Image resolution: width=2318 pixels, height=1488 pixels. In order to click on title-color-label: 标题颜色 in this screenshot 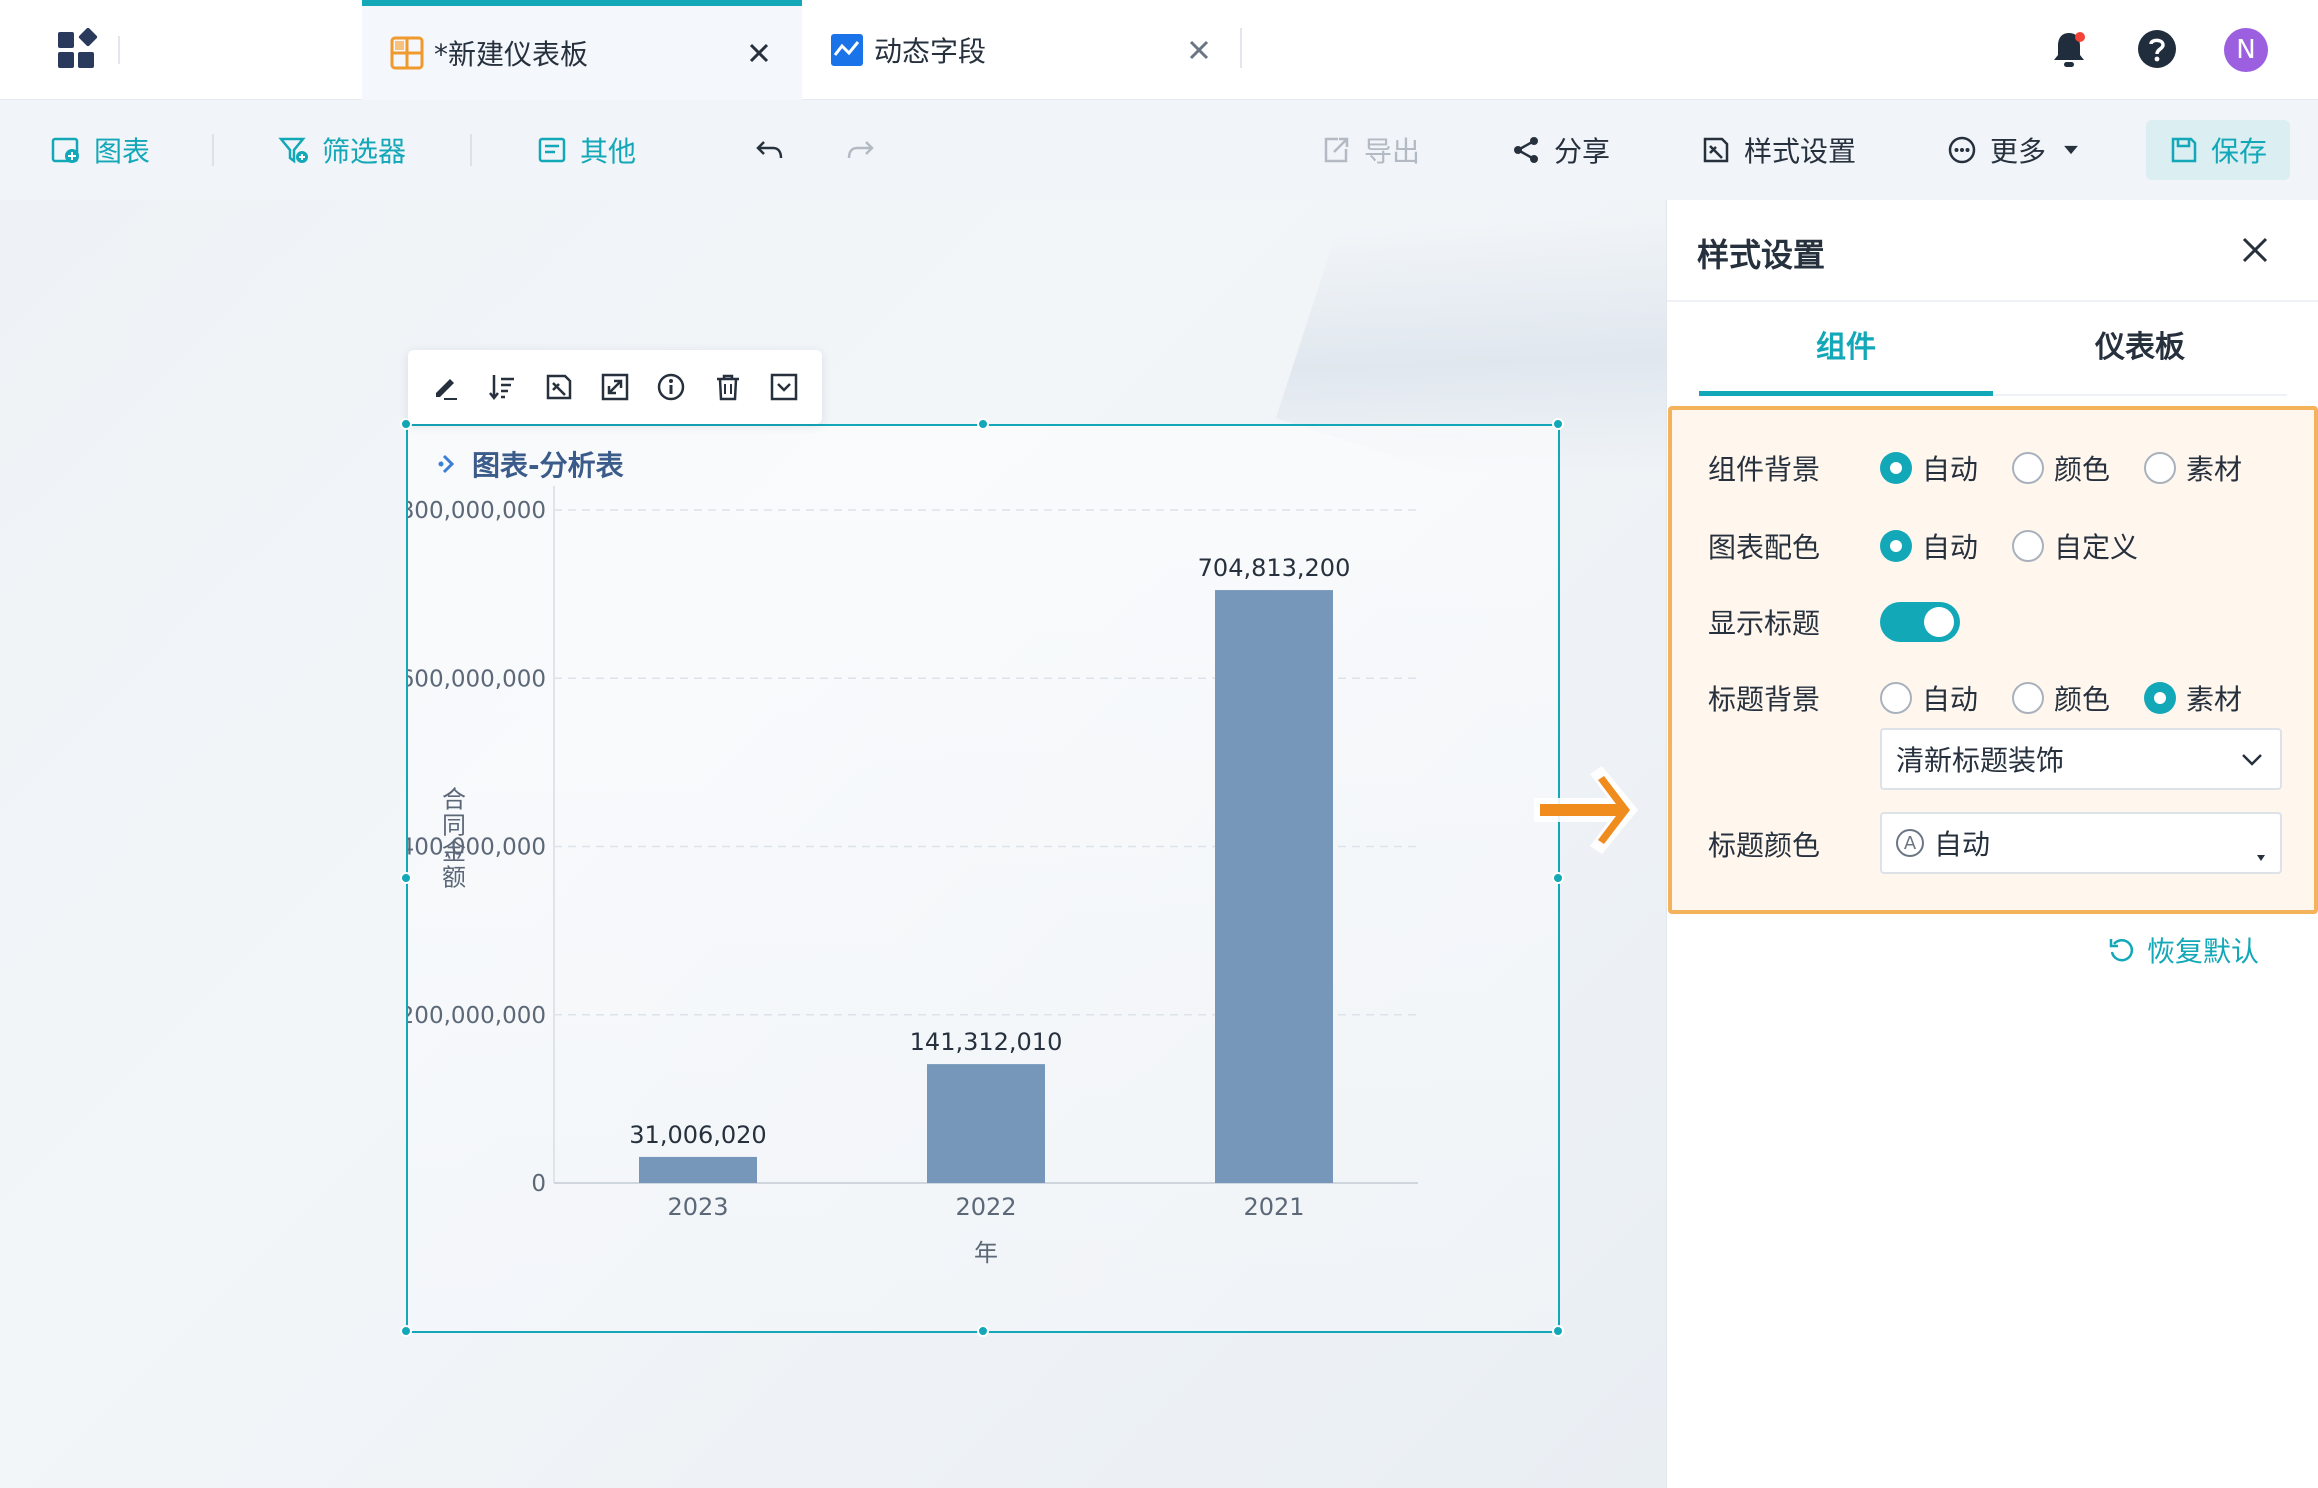, I will do `click(1764, 845)`.